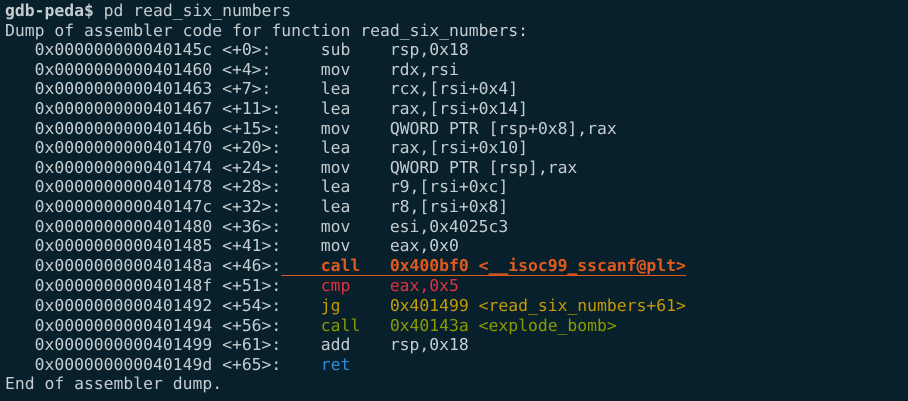 The image size is (908, 401). I want to click on instruction-address: 0x000000000040145c, so click(124, 50).